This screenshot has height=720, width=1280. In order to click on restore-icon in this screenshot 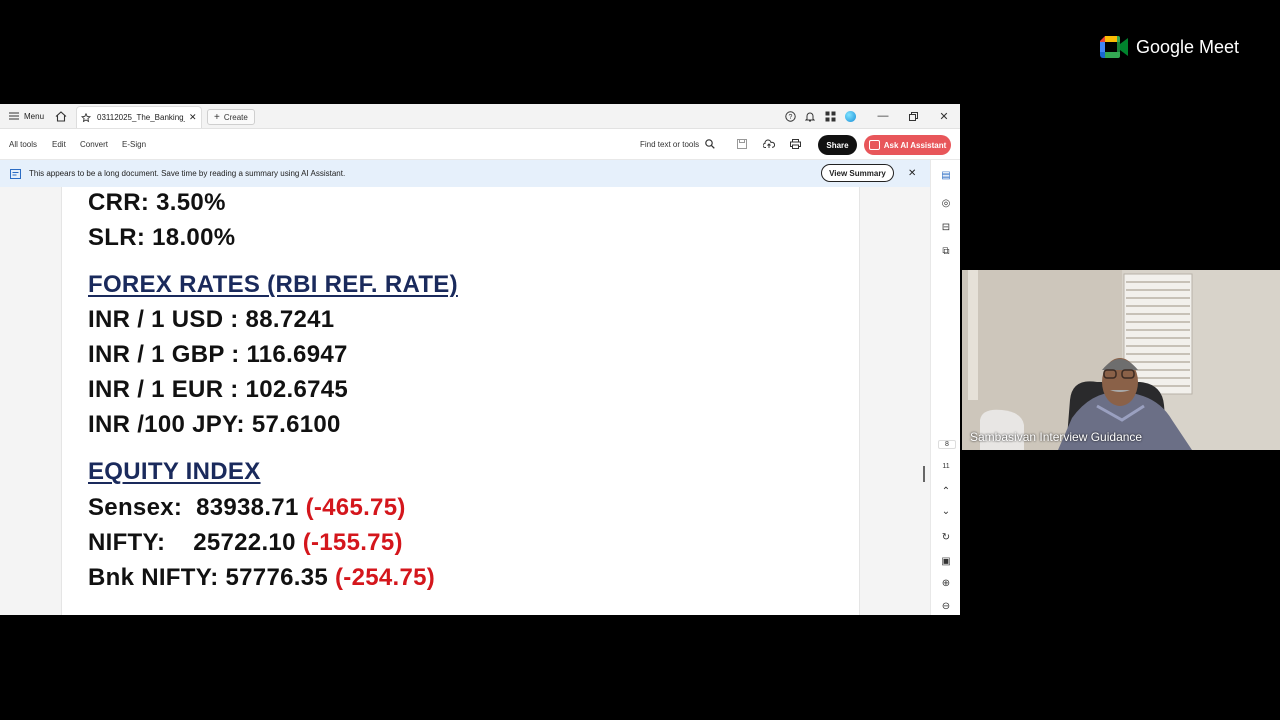, I will do `click(913, 116)`.